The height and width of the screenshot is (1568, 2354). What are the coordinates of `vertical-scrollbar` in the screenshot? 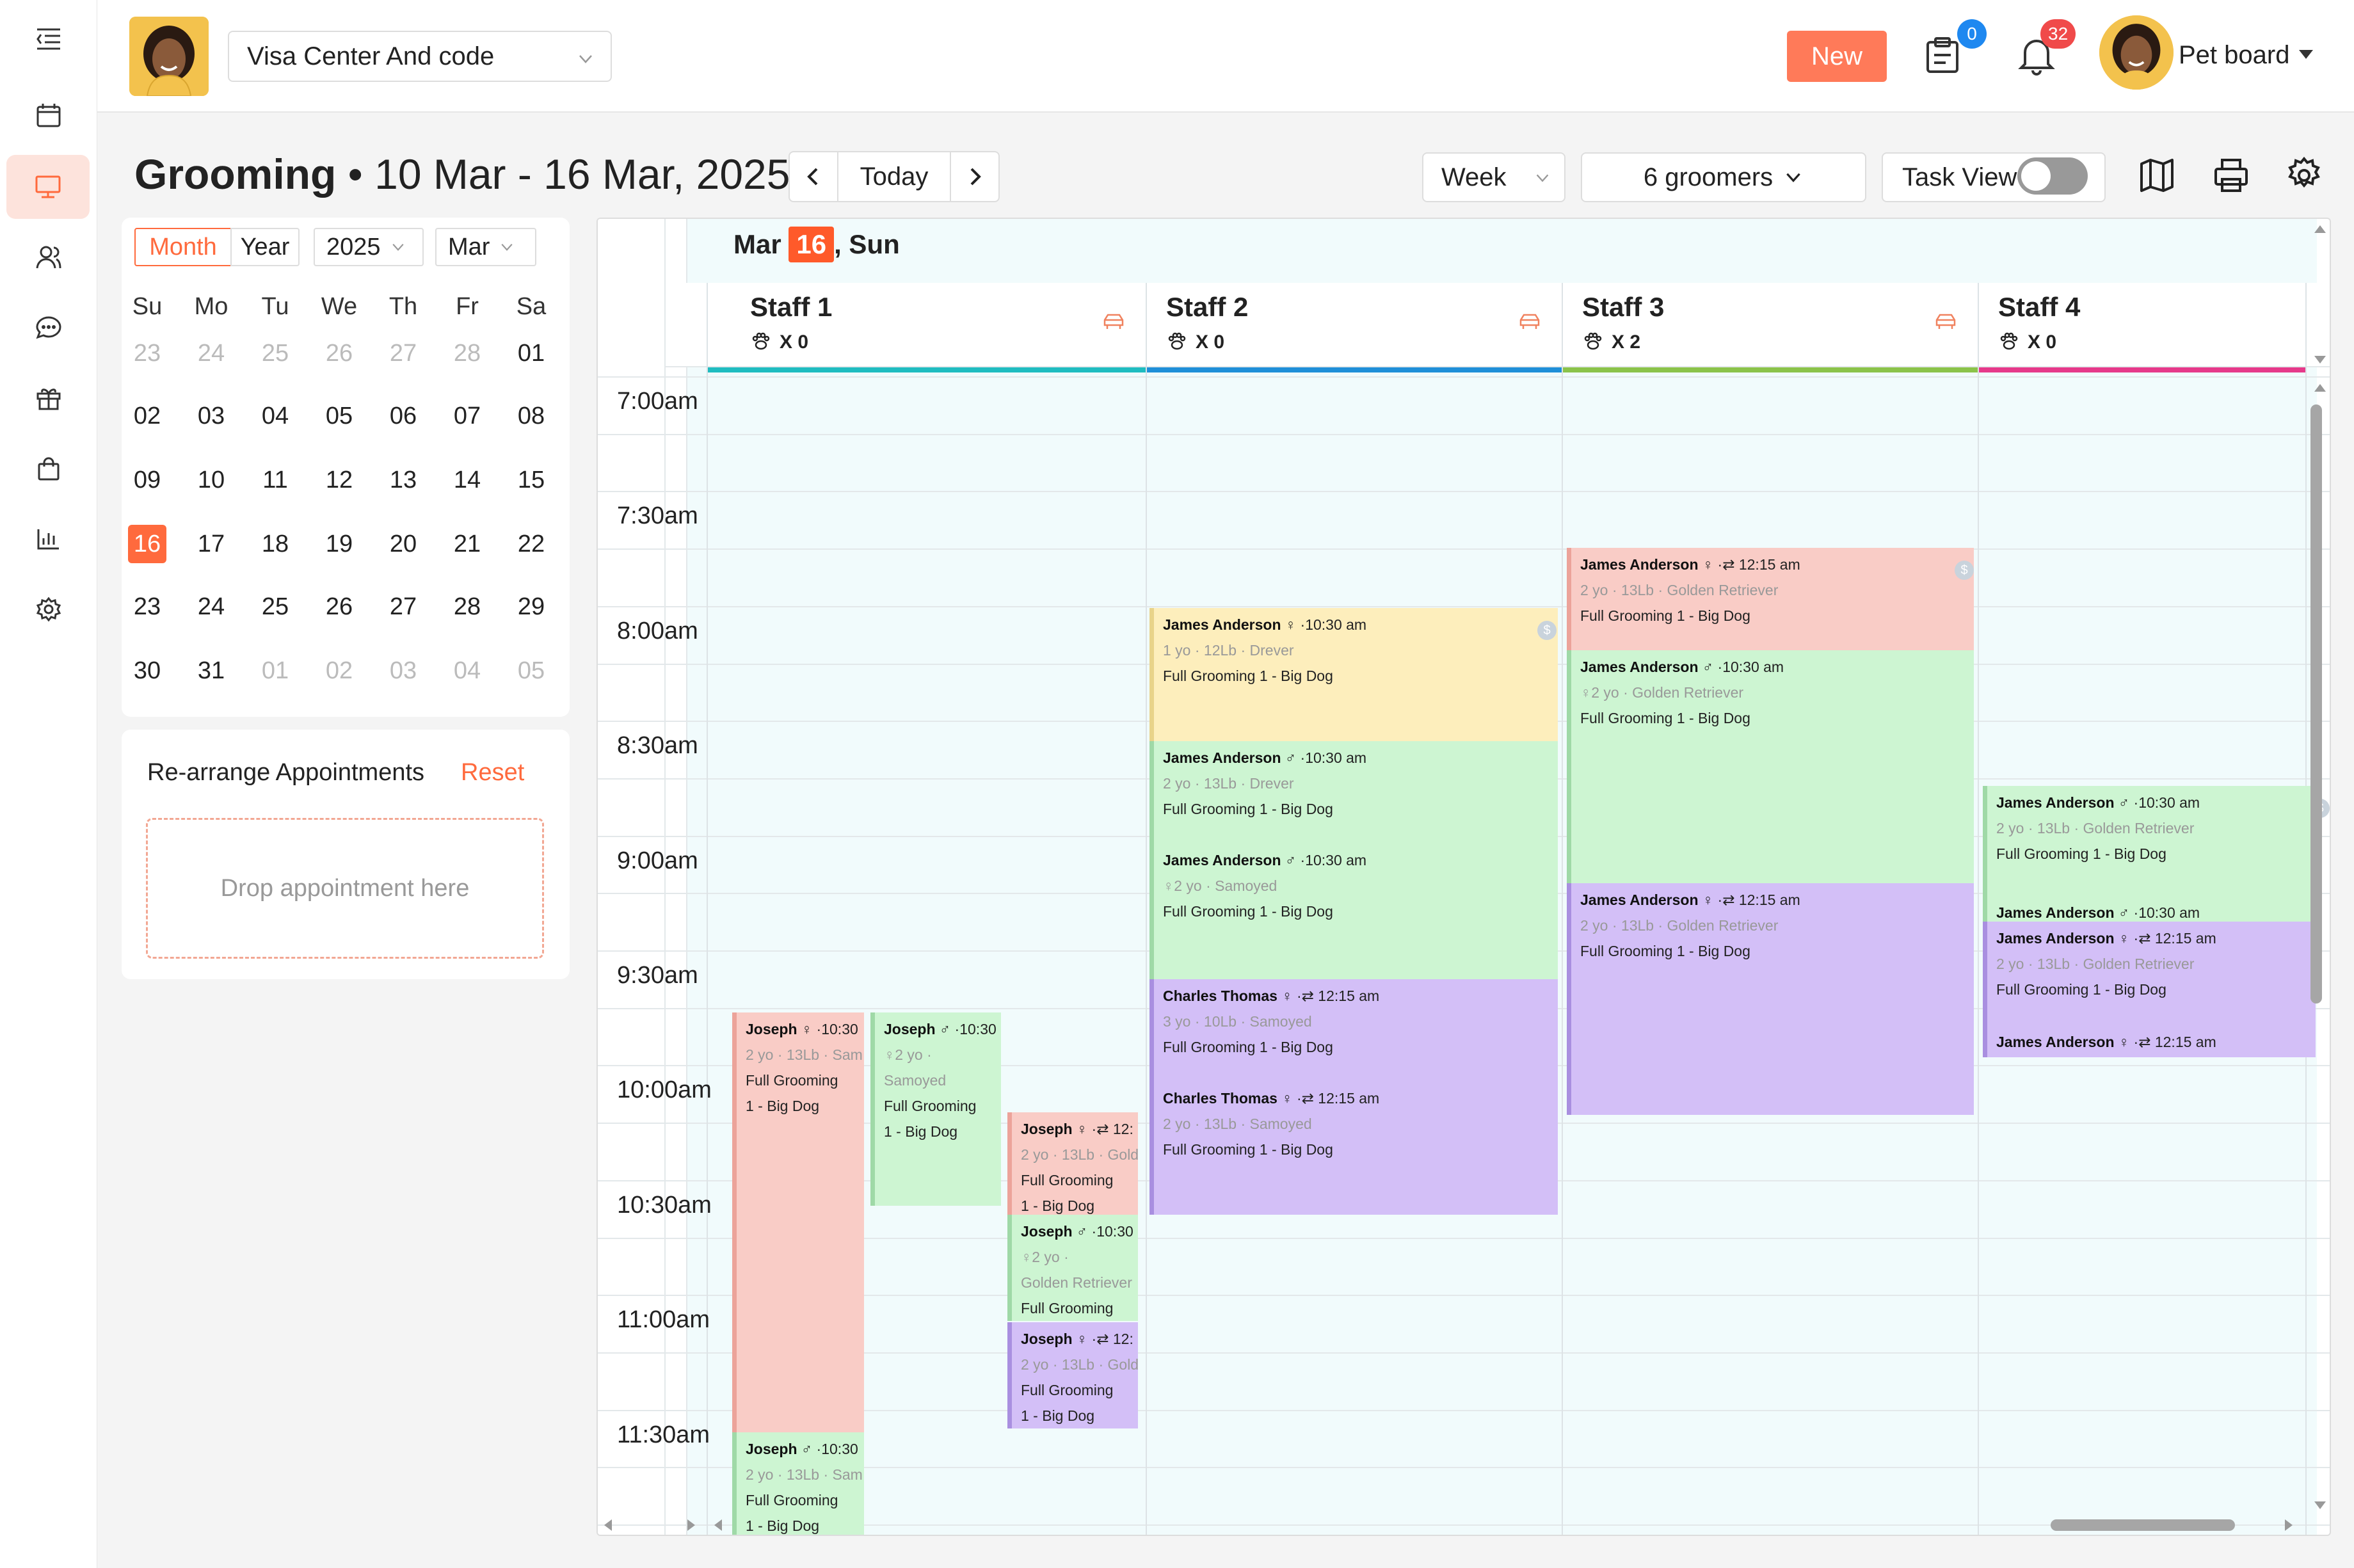 It's located at (2316, 704).